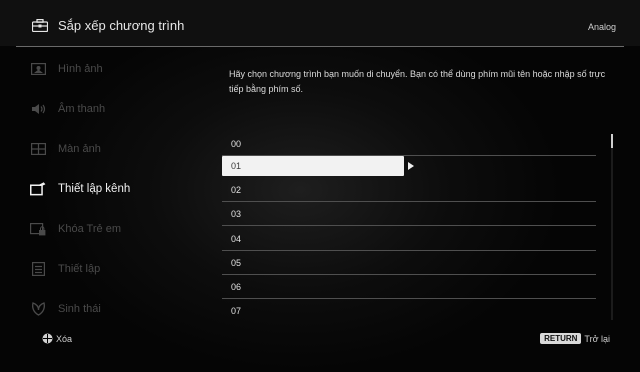 The width and height of the screenshot is (640, 372). Describe the element at coordinates (320, 46) in the screenshot. I see `header-divider` at that location.